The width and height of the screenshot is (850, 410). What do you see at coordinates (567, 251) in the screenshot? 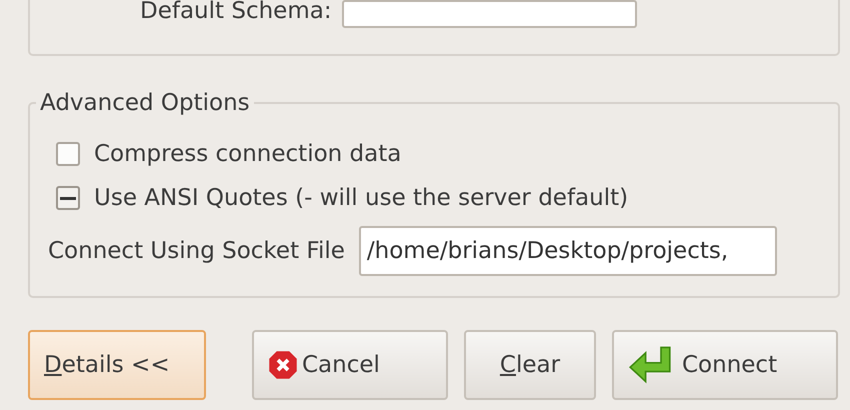
I see `socket-file-field: /home/brians/Desktop/projects,` at bounding box center [567, 251].